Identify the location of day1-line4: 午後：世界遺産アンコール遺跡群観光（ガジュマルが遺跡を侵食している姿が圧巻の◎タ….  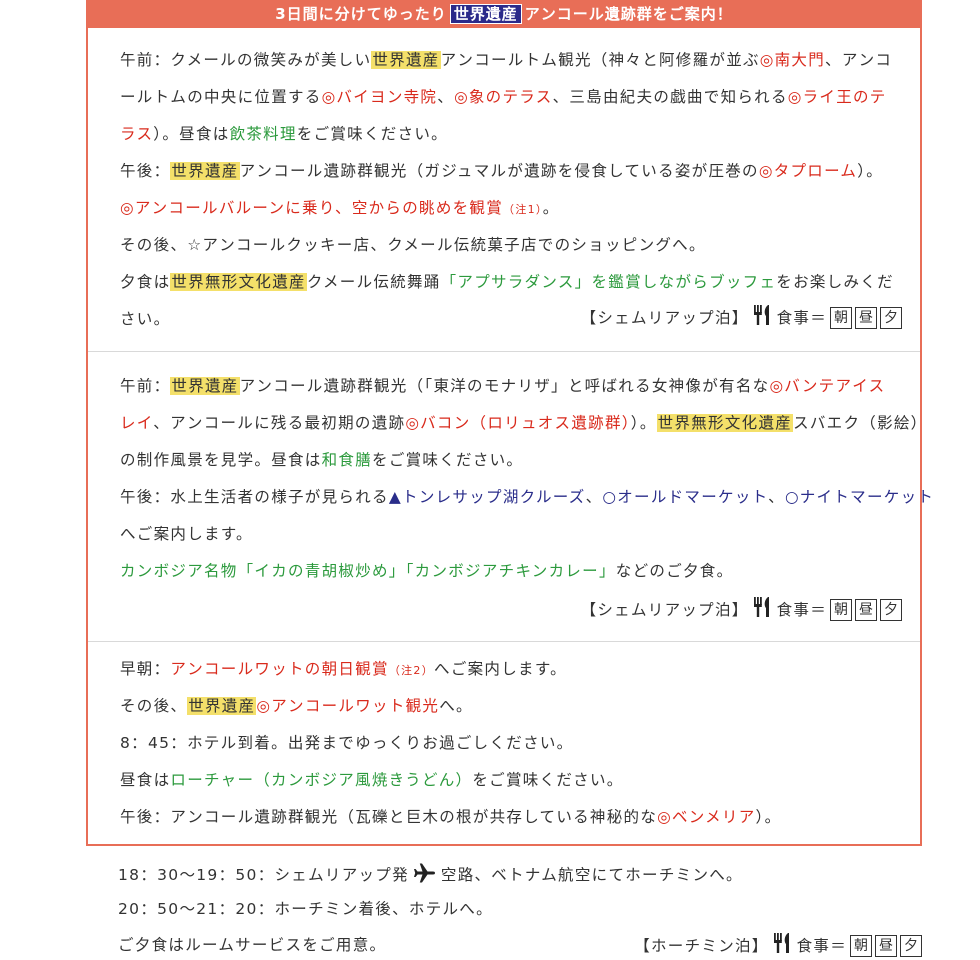
(502, 171).